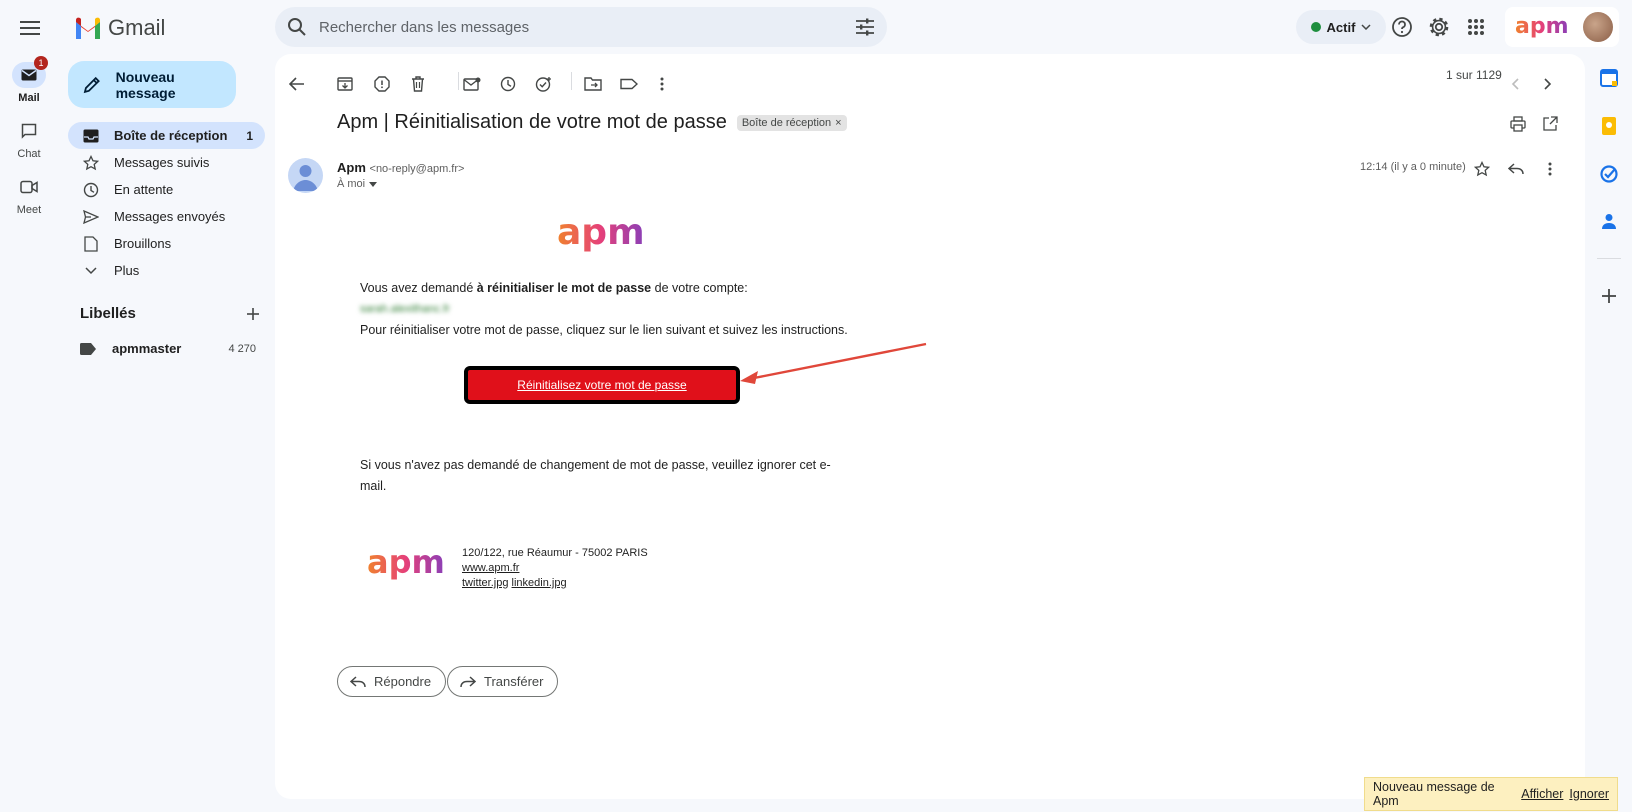 Image resolution: width=1632 pixels, height=812 pixels. What do you see at coordinates (1548, 84) in the screenshot?
I see `older-button` at bounding box center [1548, 84].